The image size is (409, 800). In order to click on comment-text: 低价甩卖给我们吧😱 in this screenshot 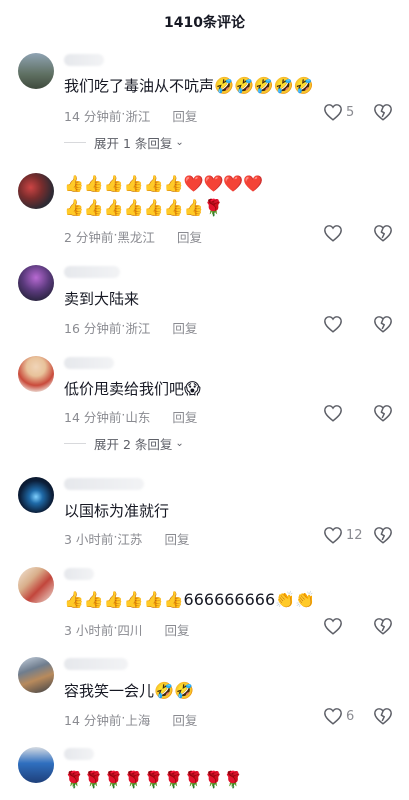, I will do `click(132, 388)`.